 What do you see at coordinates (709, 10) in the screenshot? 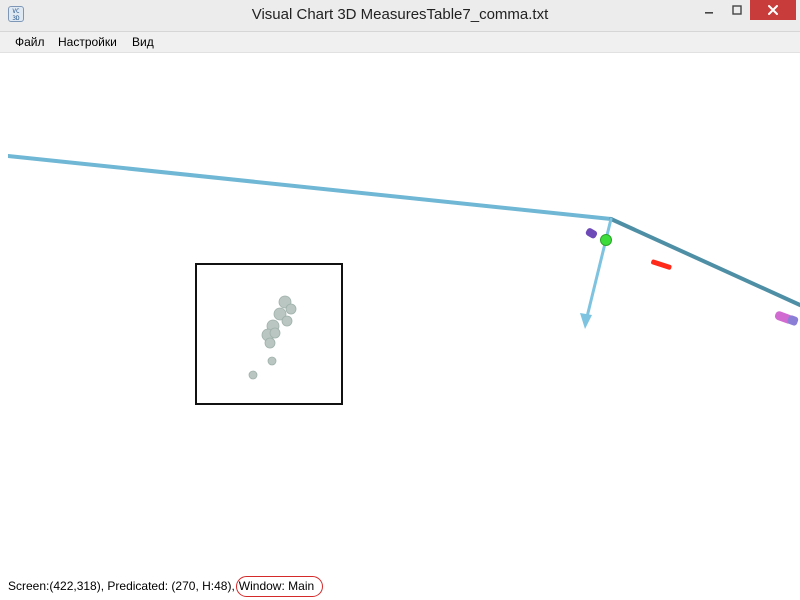
I see `minimize-button` at bounding box center [709, 10].